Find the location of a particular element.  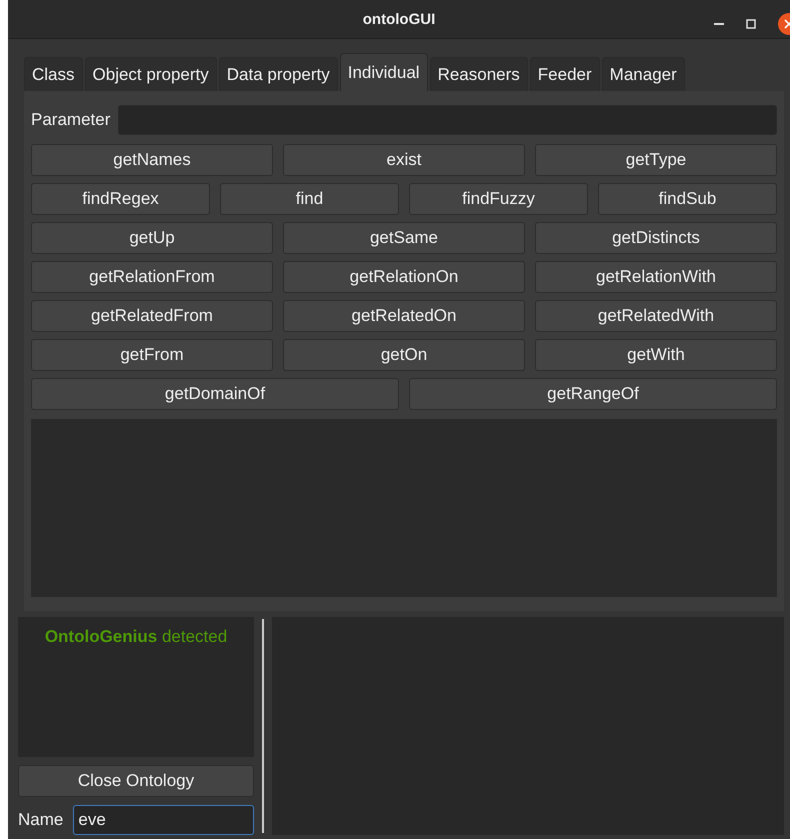

query-button: getType is located at coordinates (656, 160).